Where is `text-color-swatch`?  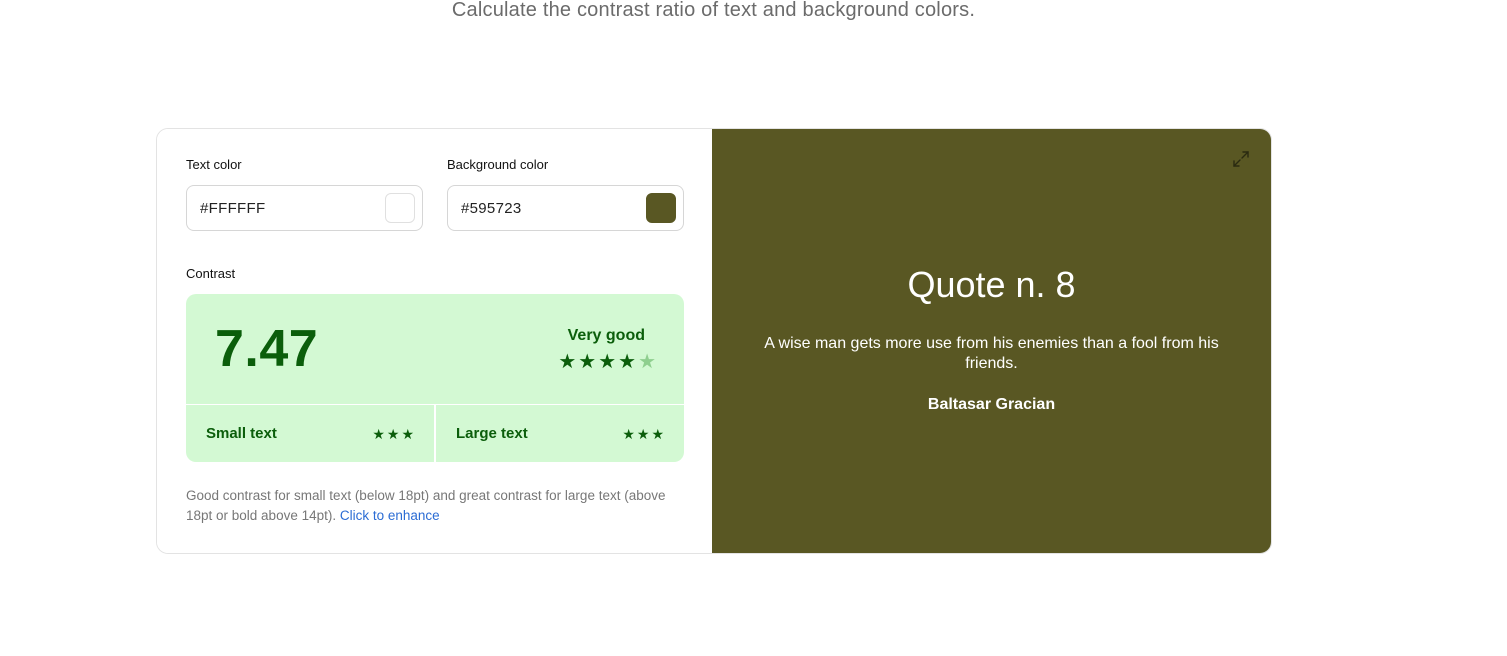
text-color-swatch is located at coordinates (400, 208).